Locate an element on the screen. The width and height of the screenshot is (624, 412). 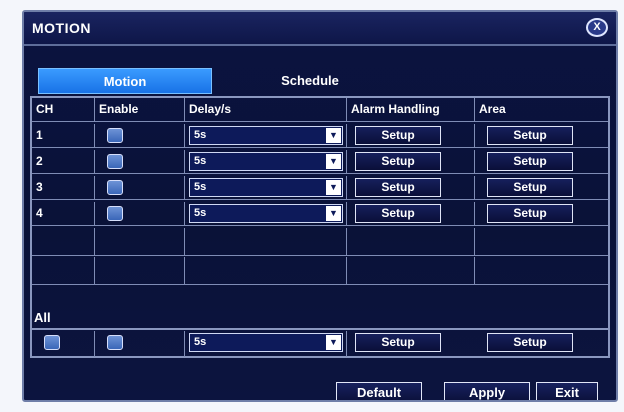
table-row: 2 5s ▼ Setup Setup is located at coordinates (320, 162).